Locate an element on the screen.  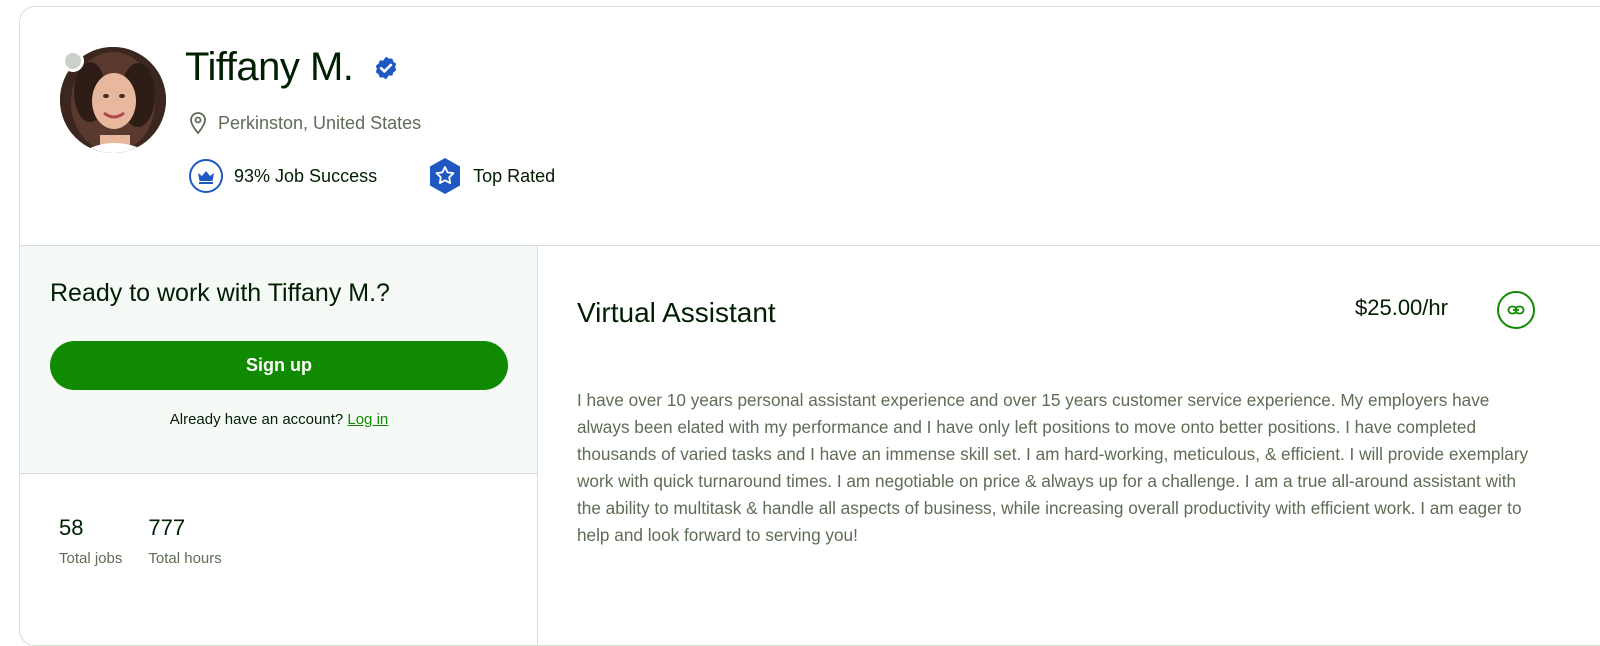
job-success-crown-icon is located at coordinates (206, 176).